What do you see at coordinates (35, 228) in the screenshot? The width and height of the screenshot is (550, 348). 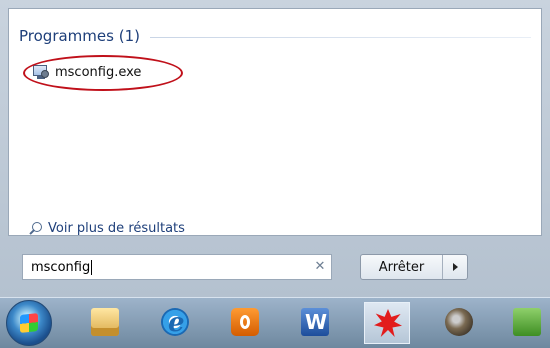 I see `search-icon` at bounding box center [35, 228].